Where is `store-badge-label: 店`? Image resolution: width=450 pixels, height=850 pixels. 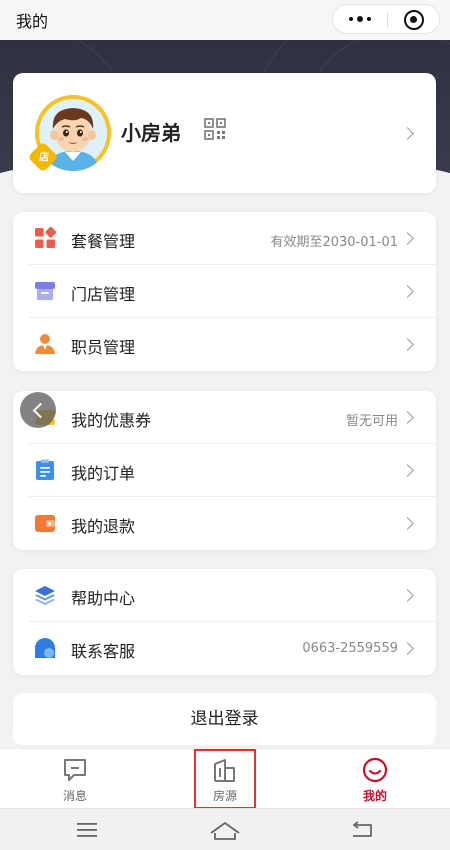
store-badge-label: 店 is located at coordinates (44, 158).